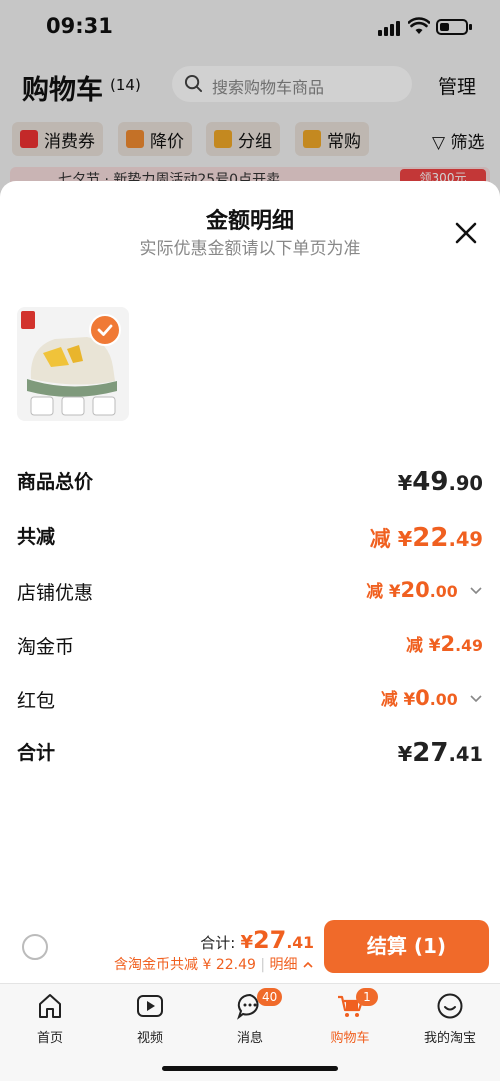 Image resolution: width=500 pixels, height=1081 pixels. I want to click on tab-label: 视频, so click(149, 1038).